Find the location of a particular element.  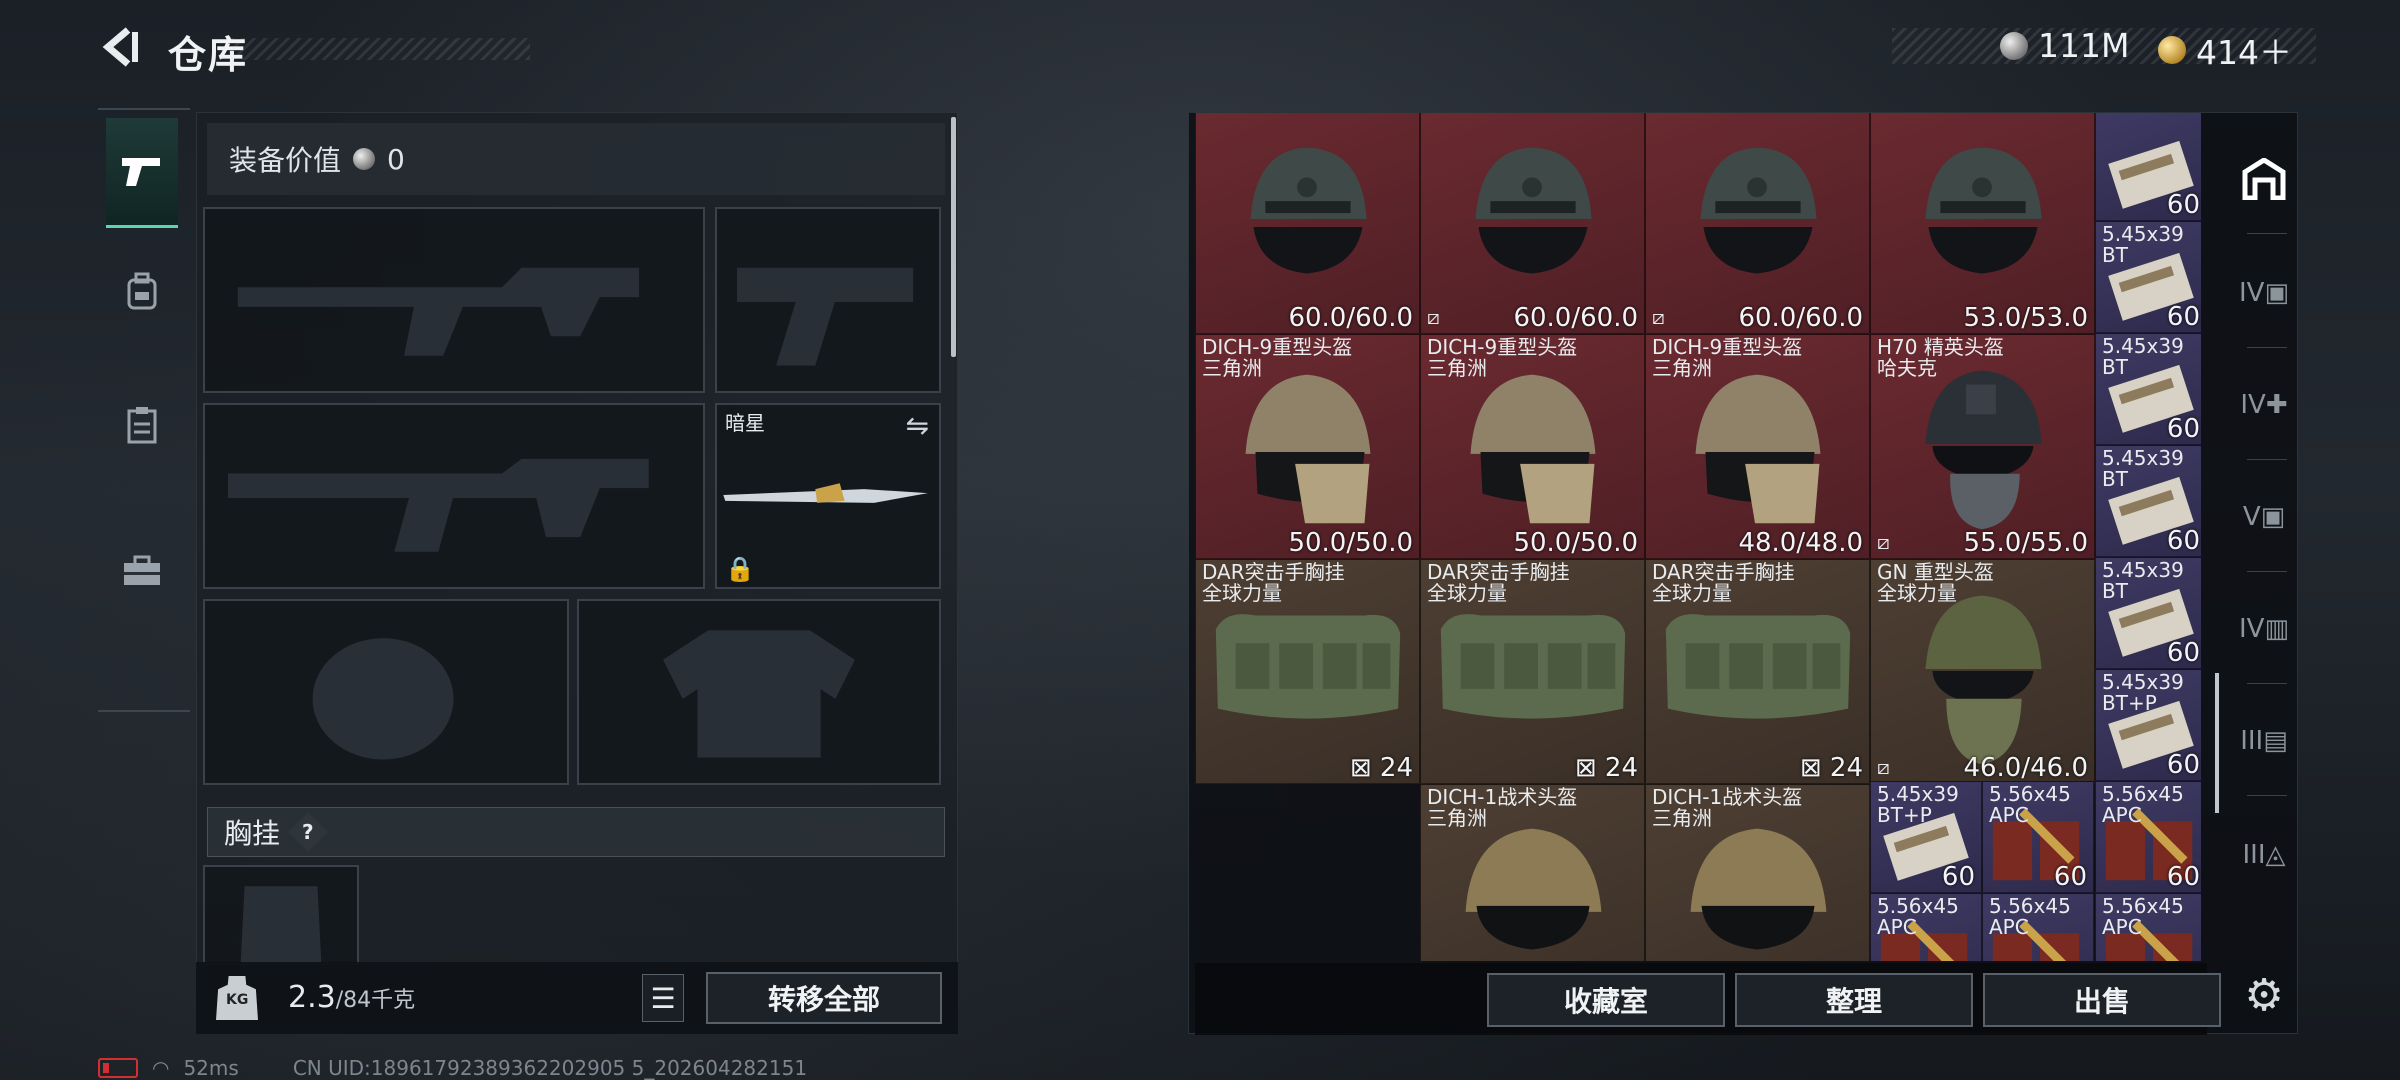

gold-currency: 414＋ is located at coordinates (2225, 50).